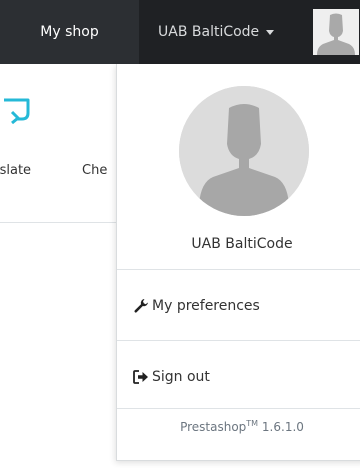 The width and height of the screenshot is (360, 468). I want to click on version-footer: PrestashopTM 1.6.1.0, so click(238, 426).